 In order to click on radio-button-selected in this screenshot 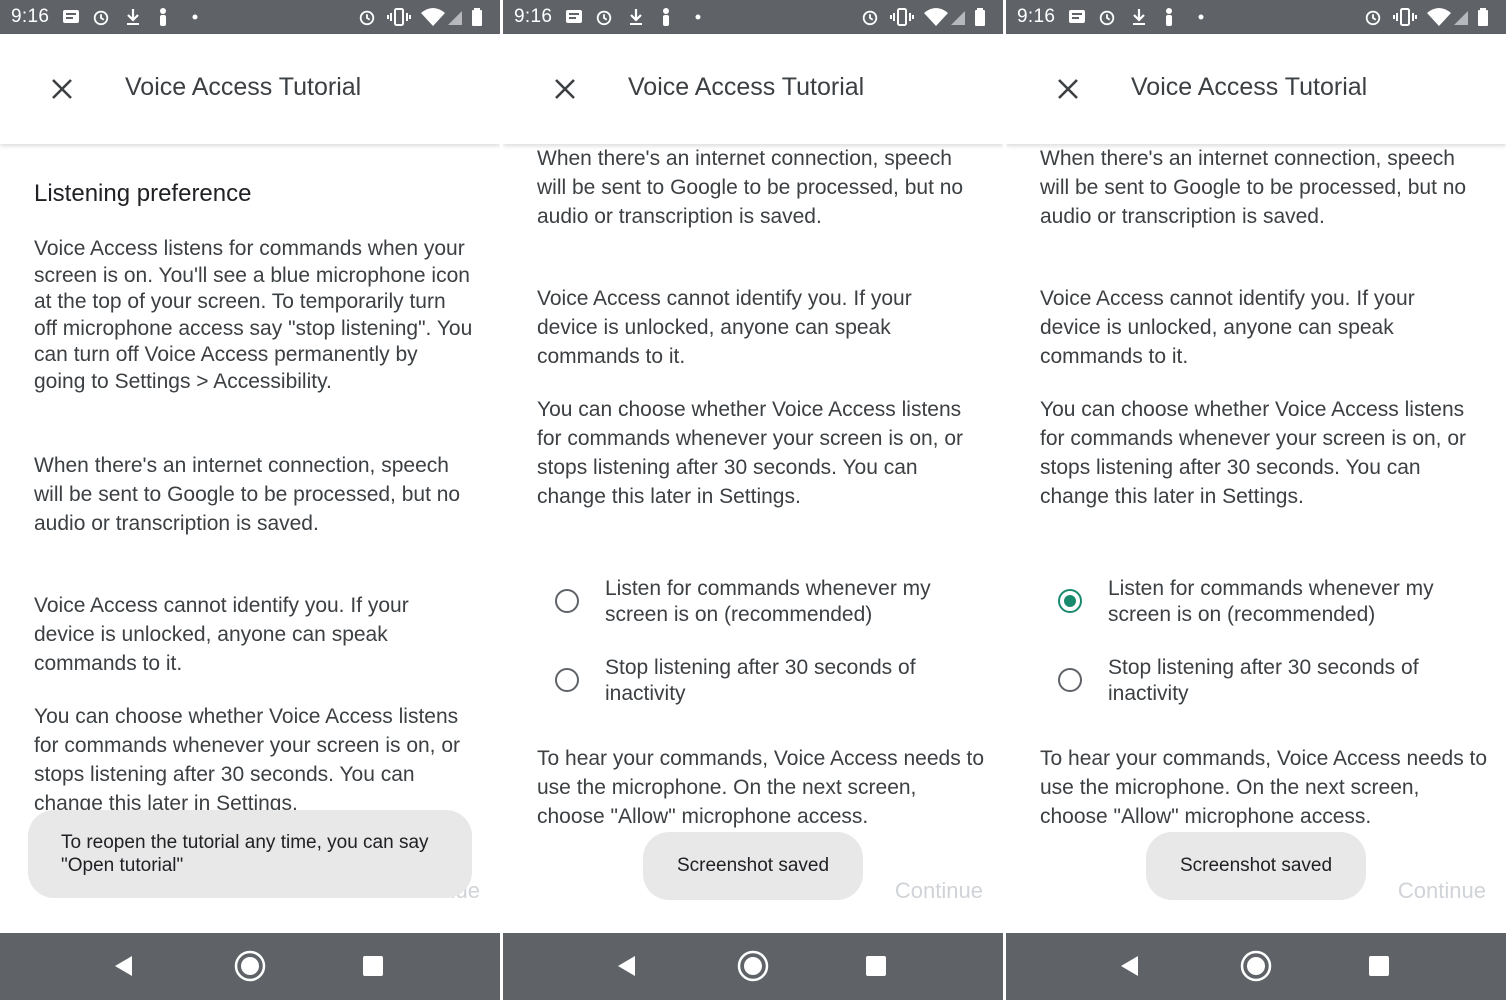, I will do `click(1070, 601)`.